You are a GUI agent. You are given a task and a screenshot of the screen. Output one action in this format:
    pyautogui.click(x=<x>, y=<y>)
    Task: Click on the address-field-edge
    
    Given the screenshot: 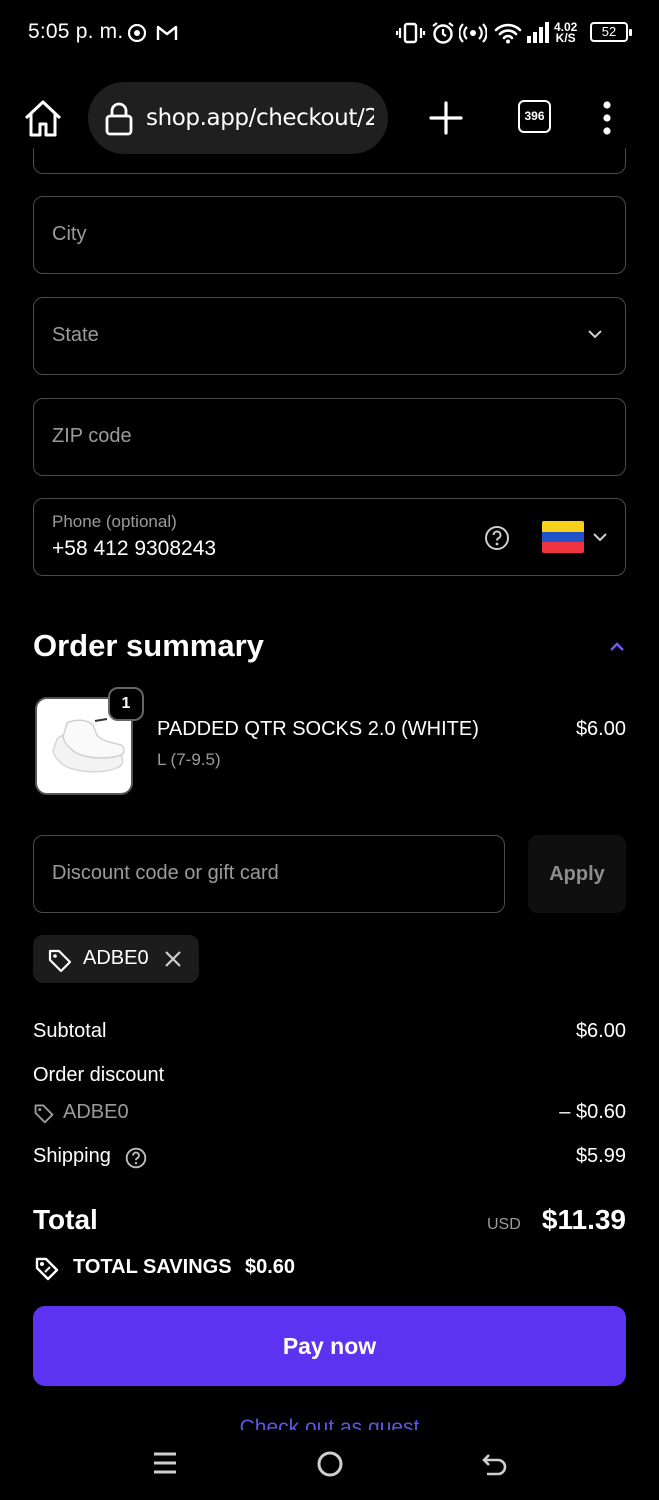 What is the action you would take?
    pyautogui.click(x=329, y=161)
    